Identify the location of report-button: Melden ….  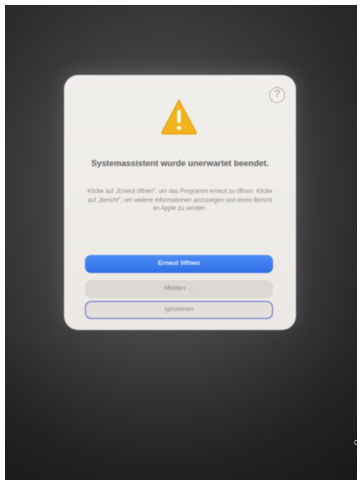
(179, 289).